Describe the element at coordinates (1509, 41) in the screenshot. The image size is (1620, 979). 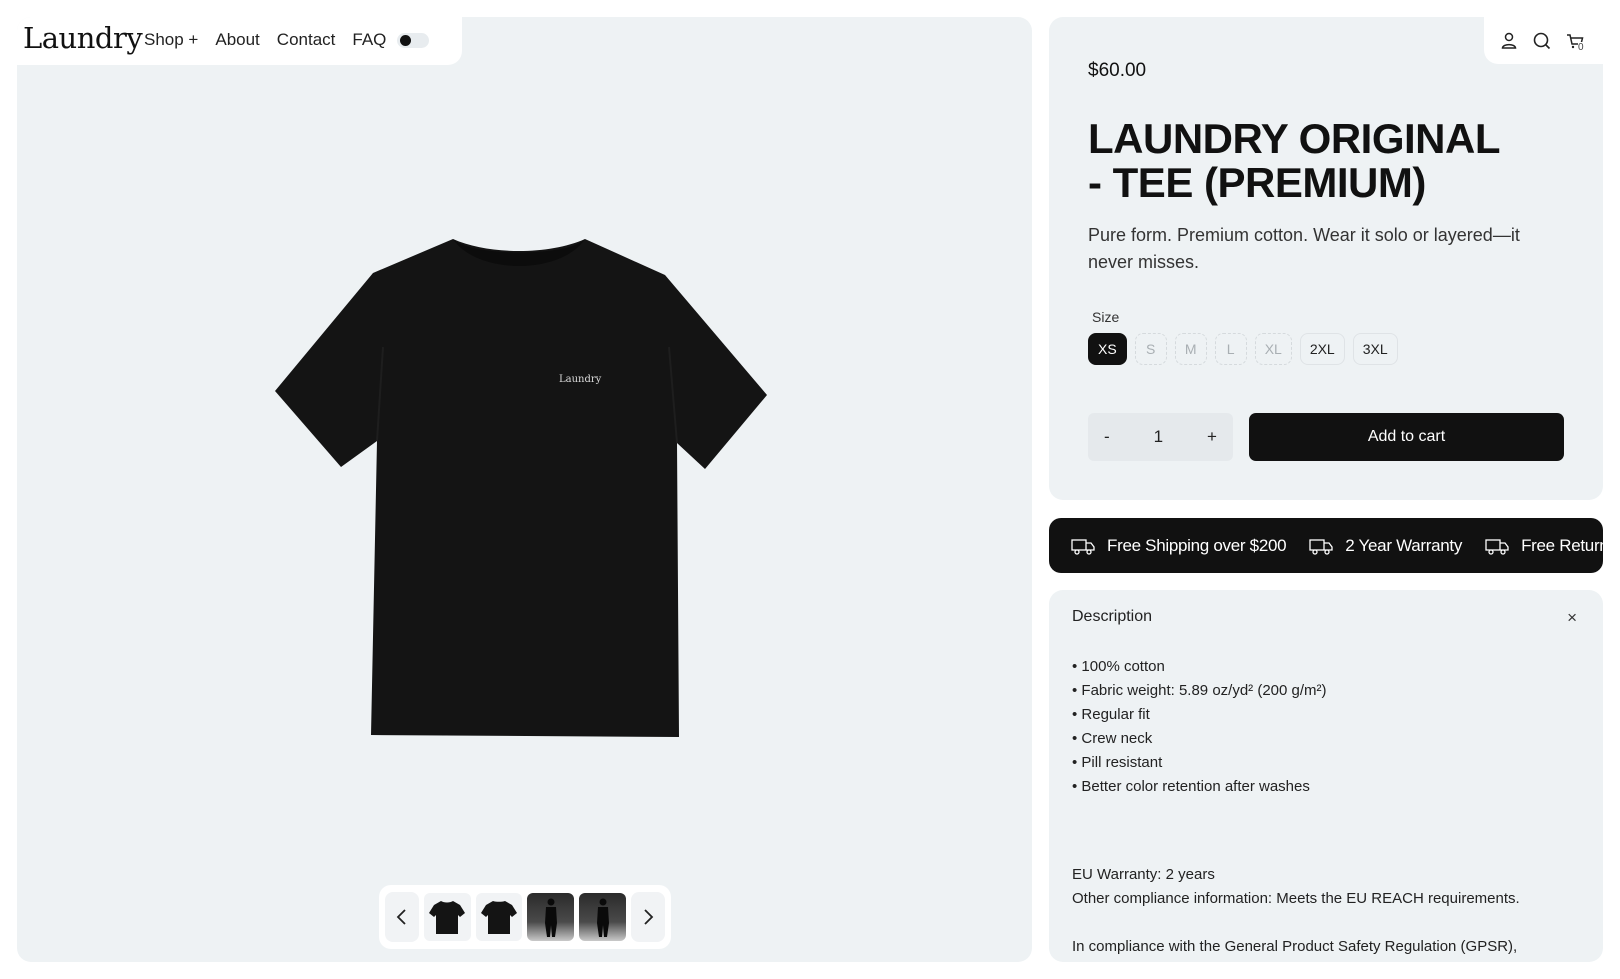
I see `account-icon` at that location.